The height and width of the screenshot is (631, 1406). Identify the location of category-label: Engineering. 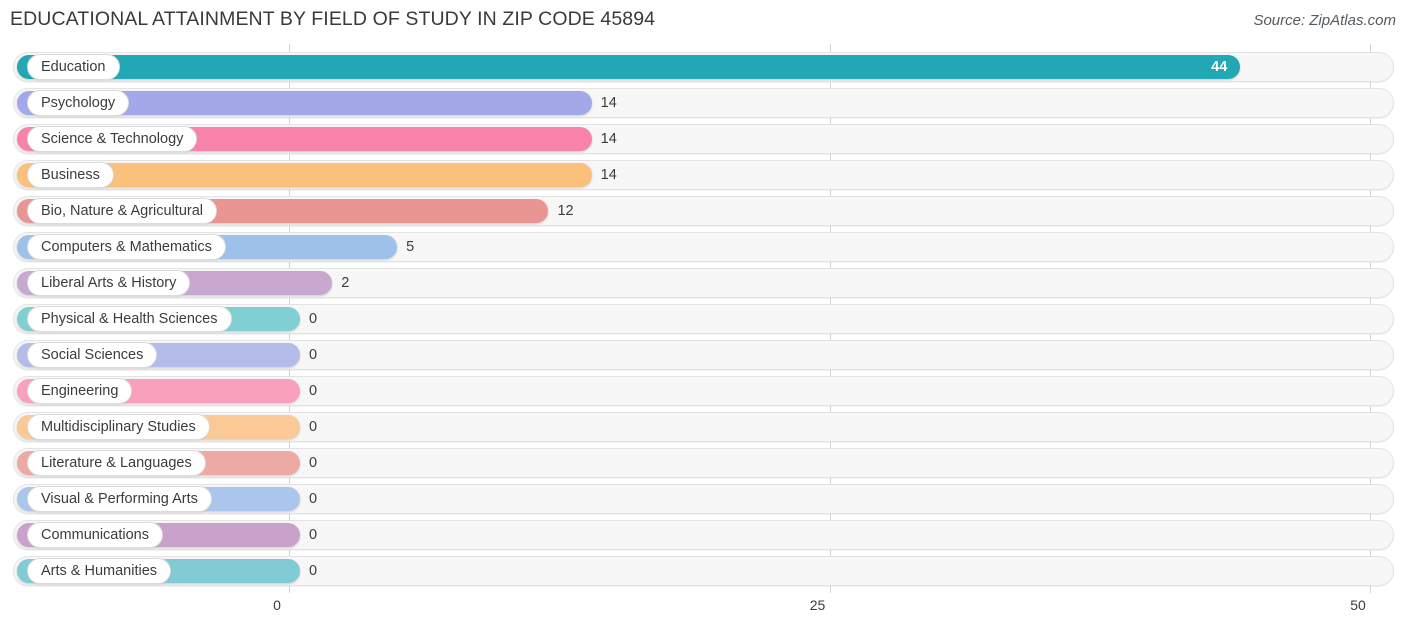
(80, 391).